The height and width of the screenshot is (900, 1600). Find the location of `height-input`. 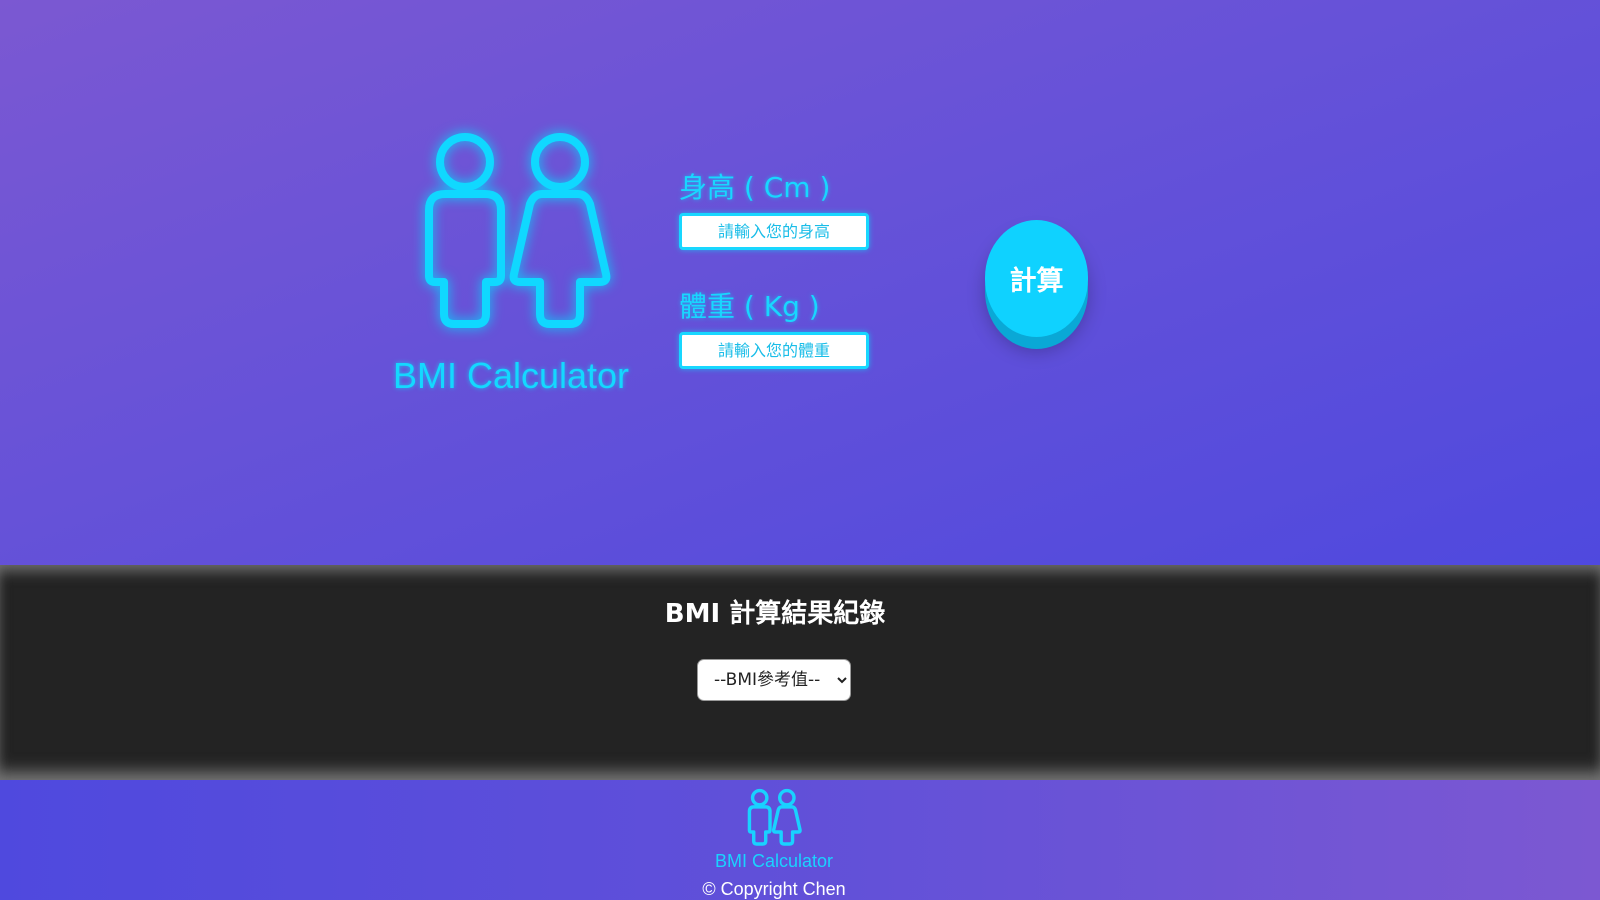

height-input is located at coordinates (774, 231).